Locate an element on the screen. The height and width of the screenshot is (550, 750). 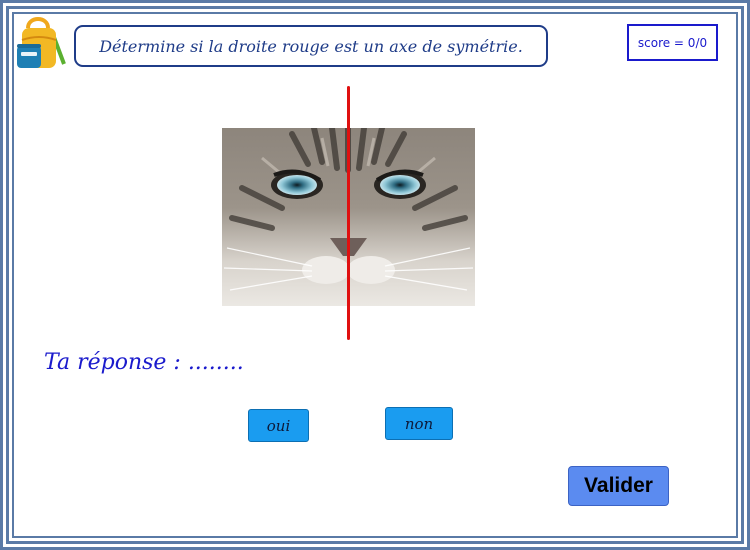
yes-button: oui is located at coordinates (278, 425).